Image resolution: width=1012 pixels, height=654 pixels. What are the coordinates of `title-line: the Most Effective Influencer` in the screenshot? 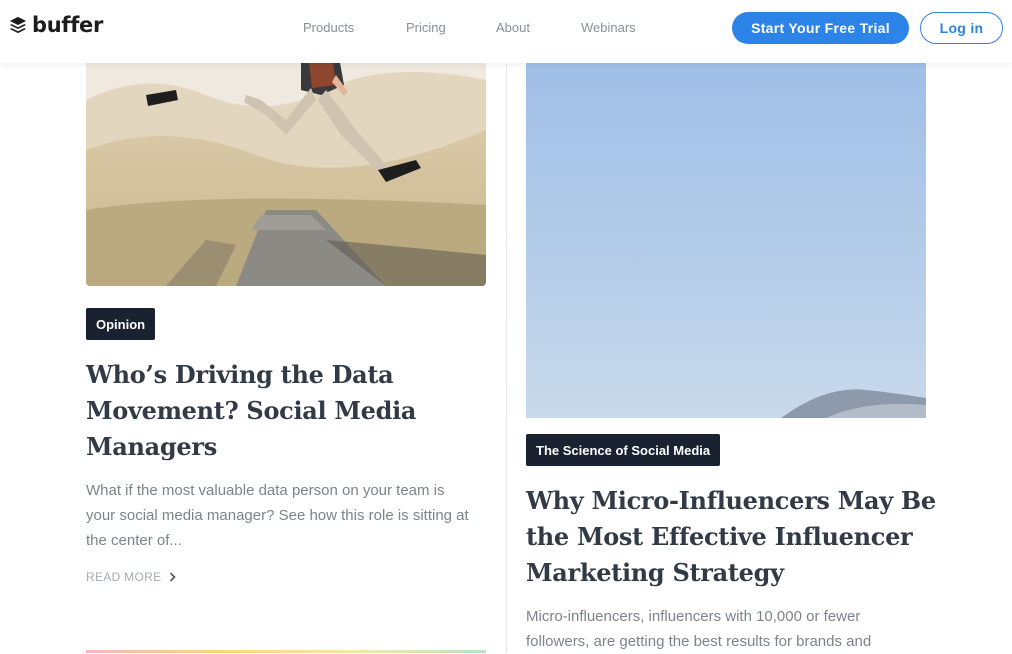 It's located at (719, 536).